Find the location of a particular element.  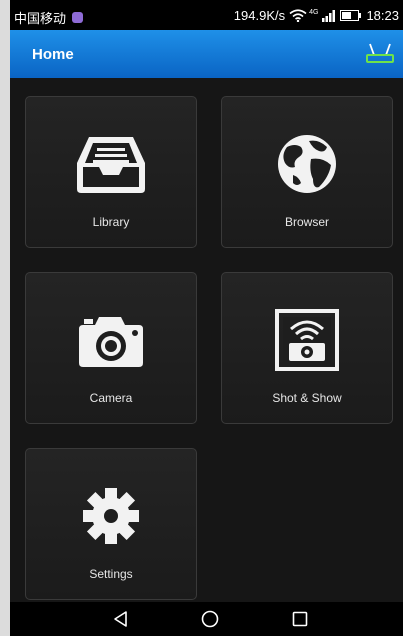

back-button is located at coordinates (121, 619).